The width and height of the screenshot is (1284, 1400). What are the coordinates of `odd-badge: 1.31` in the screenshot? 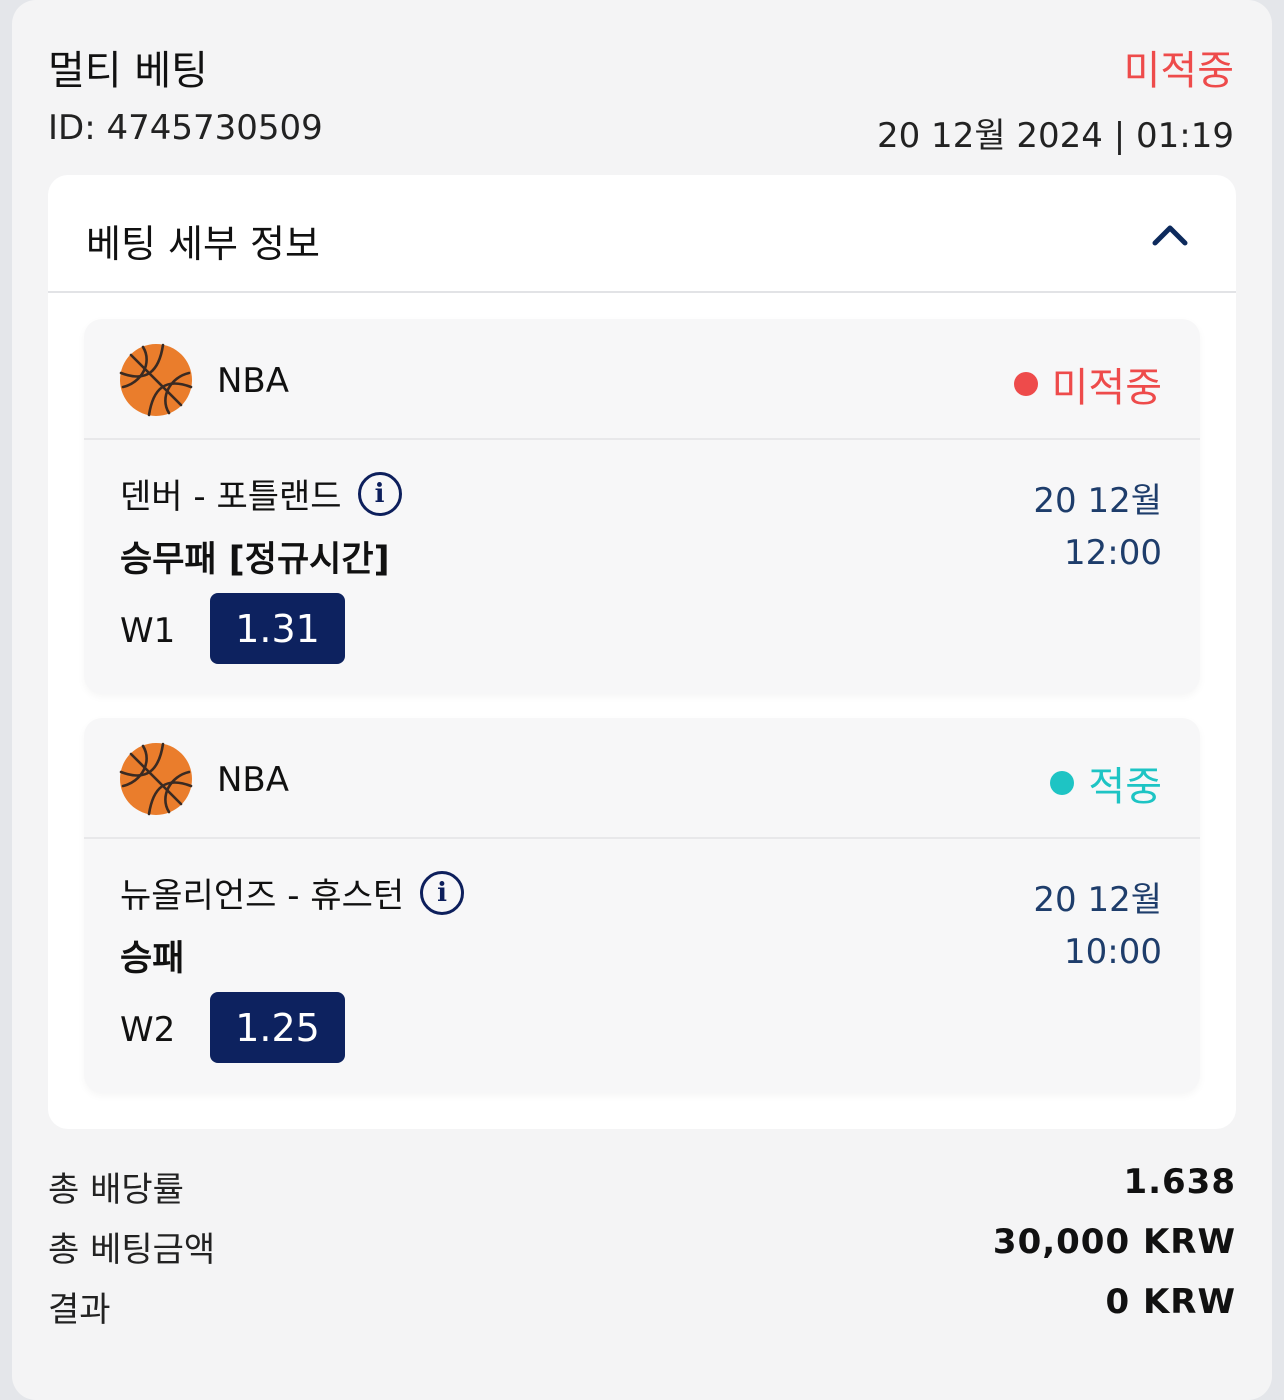 It's located at (277, 628).